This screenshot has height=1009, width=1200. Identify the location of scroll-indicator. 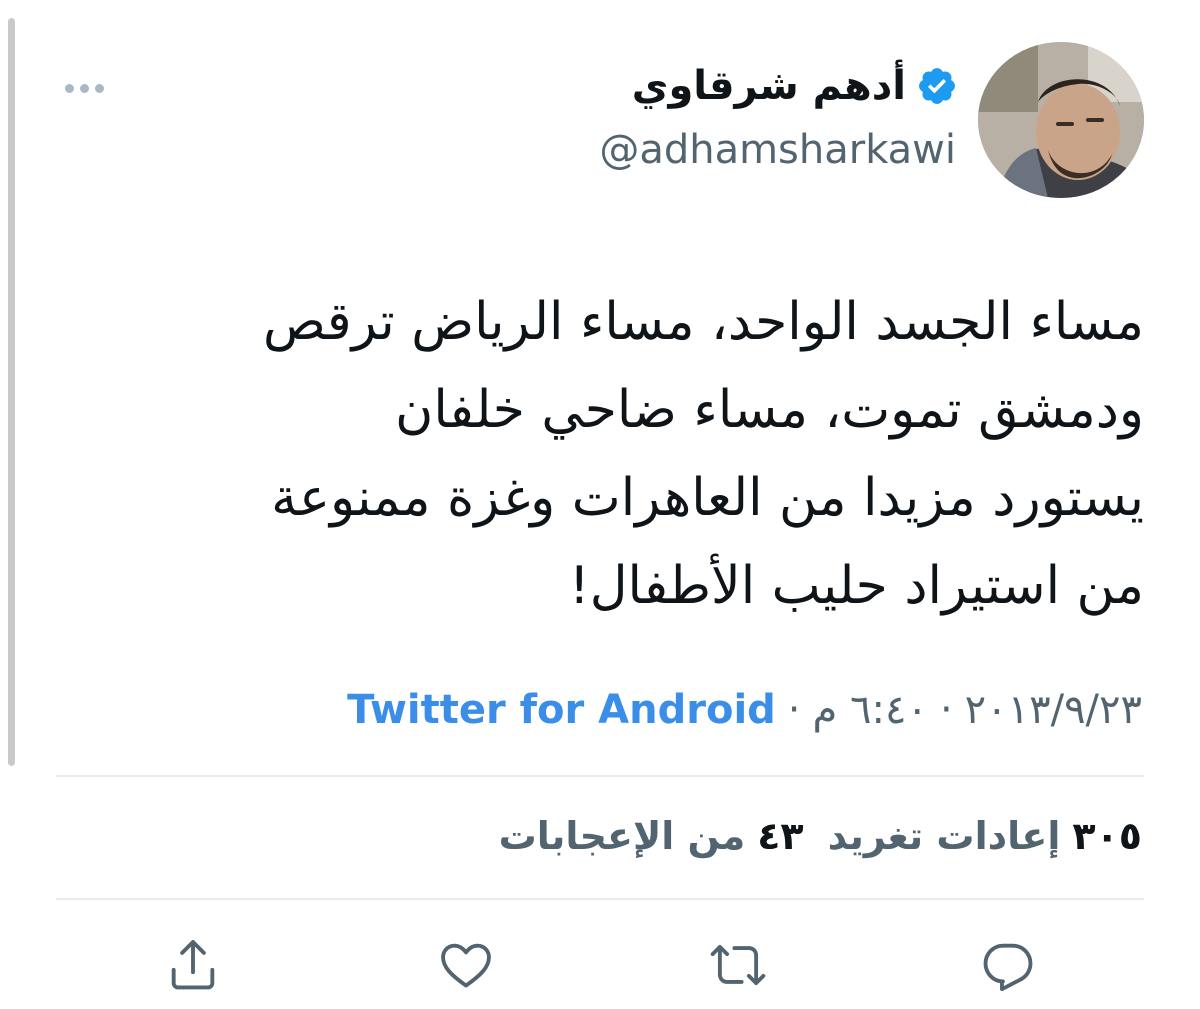
(11, 392).